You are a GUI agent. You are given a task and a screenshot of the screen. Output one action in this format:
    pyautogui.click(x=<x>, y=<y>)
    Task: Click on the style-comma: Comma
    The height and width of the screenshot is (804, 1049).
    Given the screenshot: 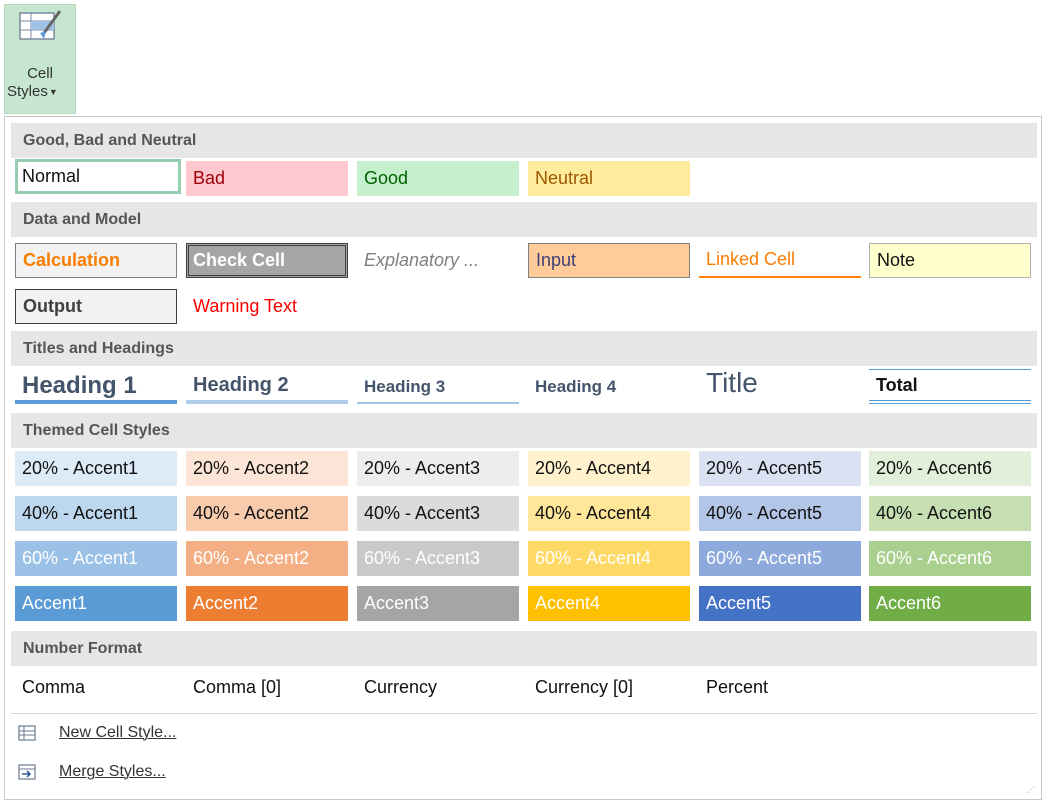 What is the action you would take?
    pyautogui.click(x=96, y=687)
    